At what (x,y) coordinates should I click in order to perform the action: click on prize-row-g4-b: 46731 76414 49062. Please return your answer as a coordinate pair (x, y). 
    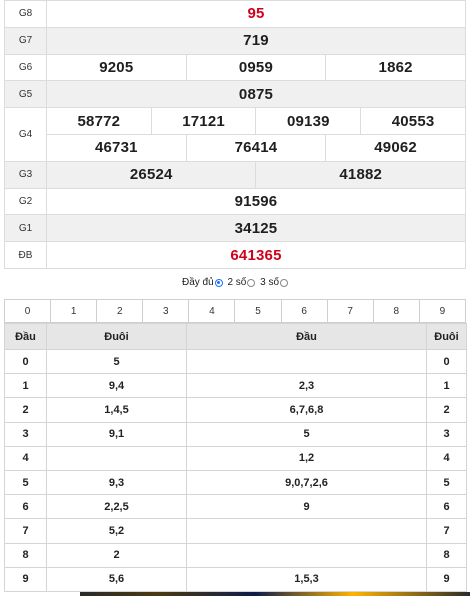
    Looking at the image, I should click on (235, 147).